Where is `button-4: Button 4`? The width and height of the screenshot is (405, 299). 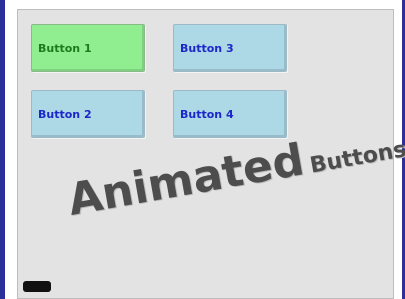
button-4: Button 4 is located at coordinates (230, 114).